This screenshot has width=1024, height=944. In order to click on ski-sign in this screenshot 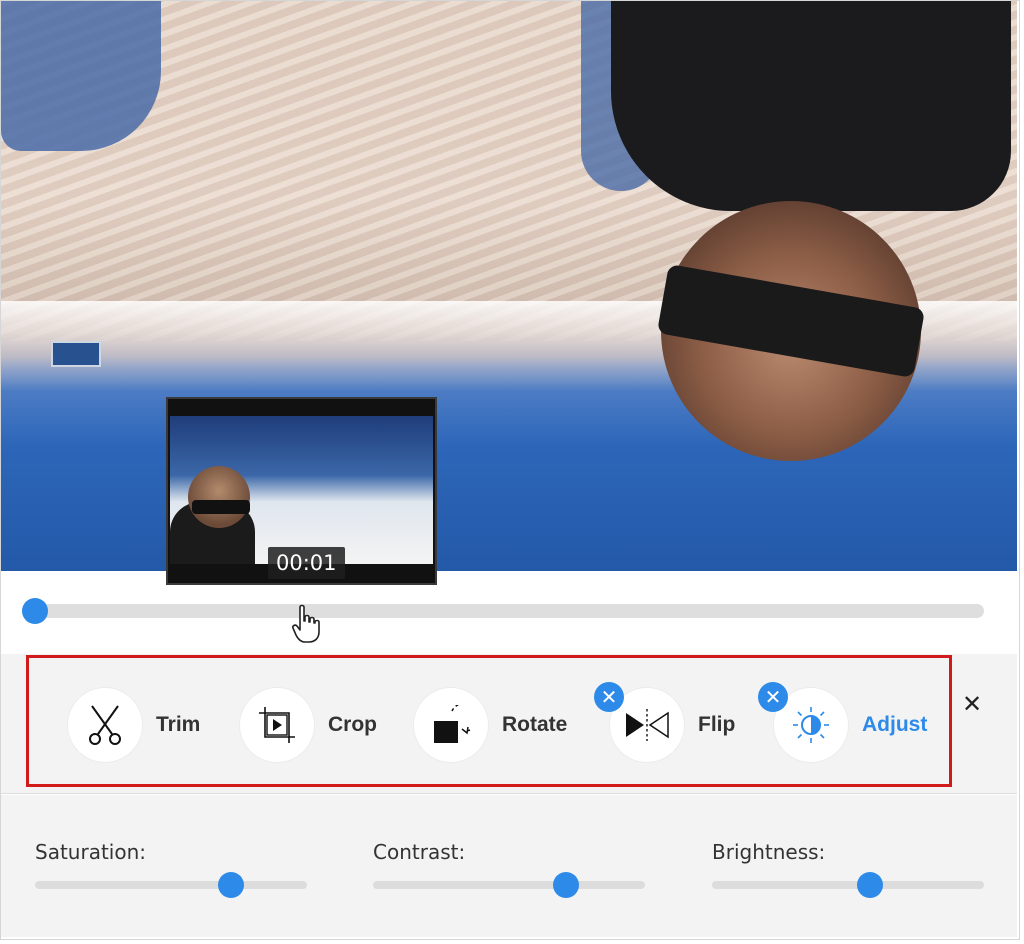, I will do `click(76, 354)`.